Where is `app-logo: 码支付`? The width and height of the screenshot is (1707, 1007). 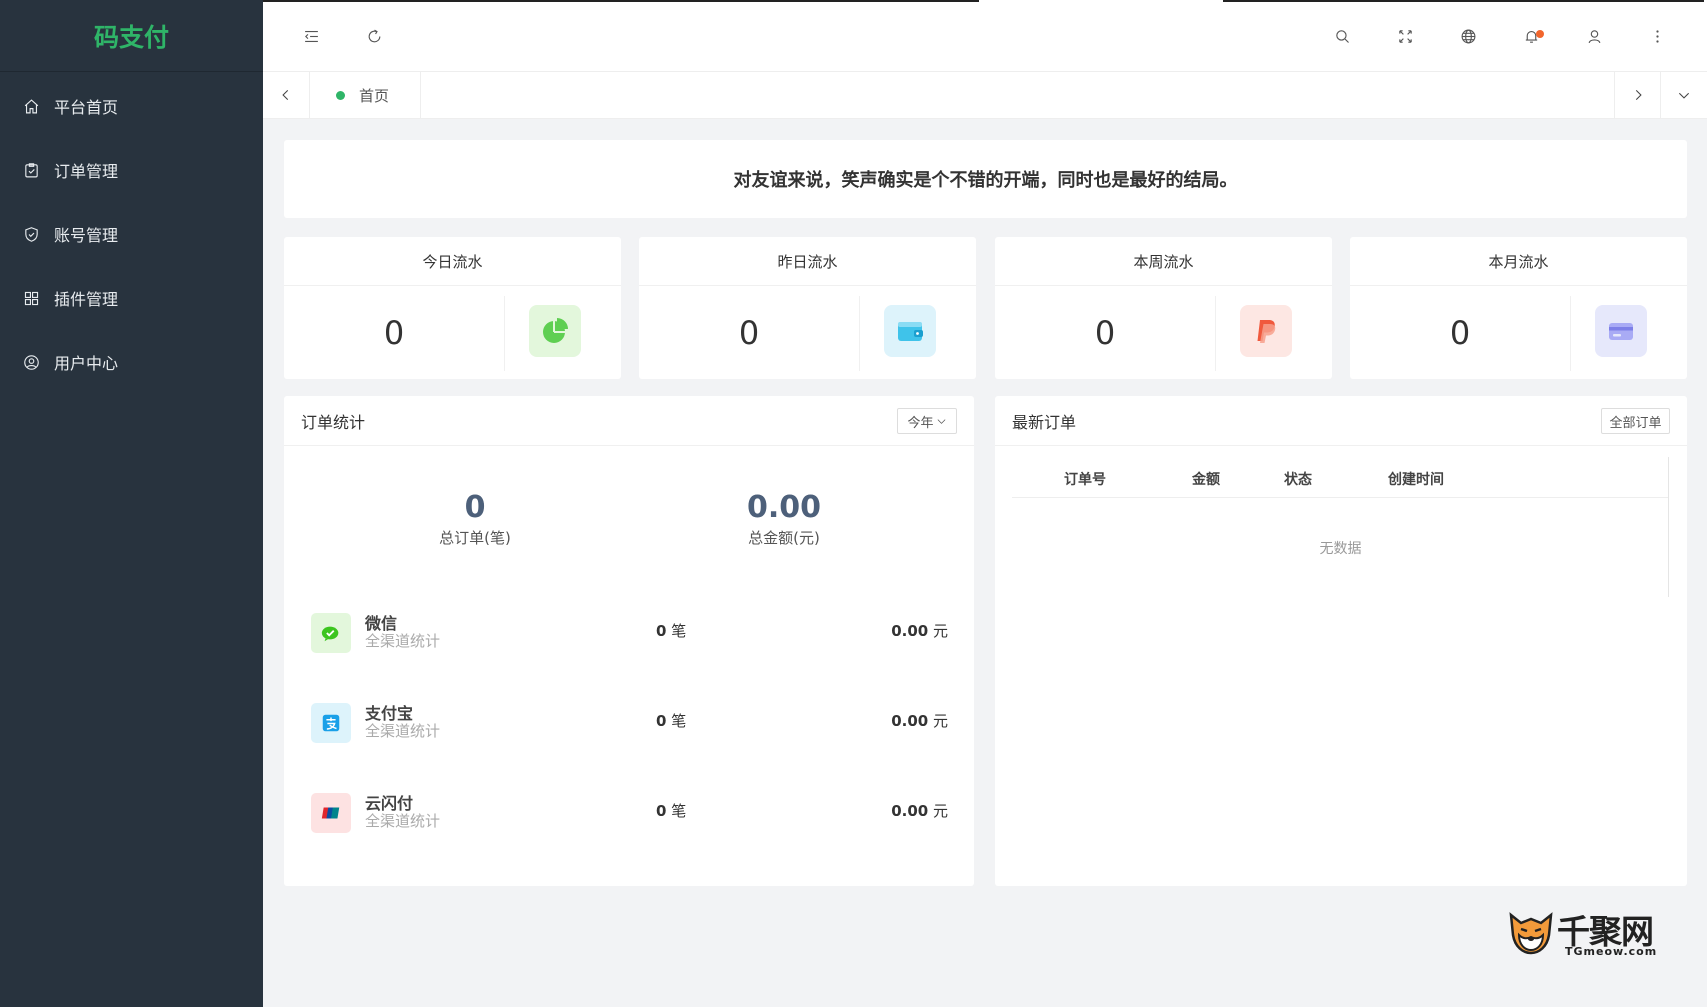
app-logo: 码支付 is located at coordinates (131, 36).